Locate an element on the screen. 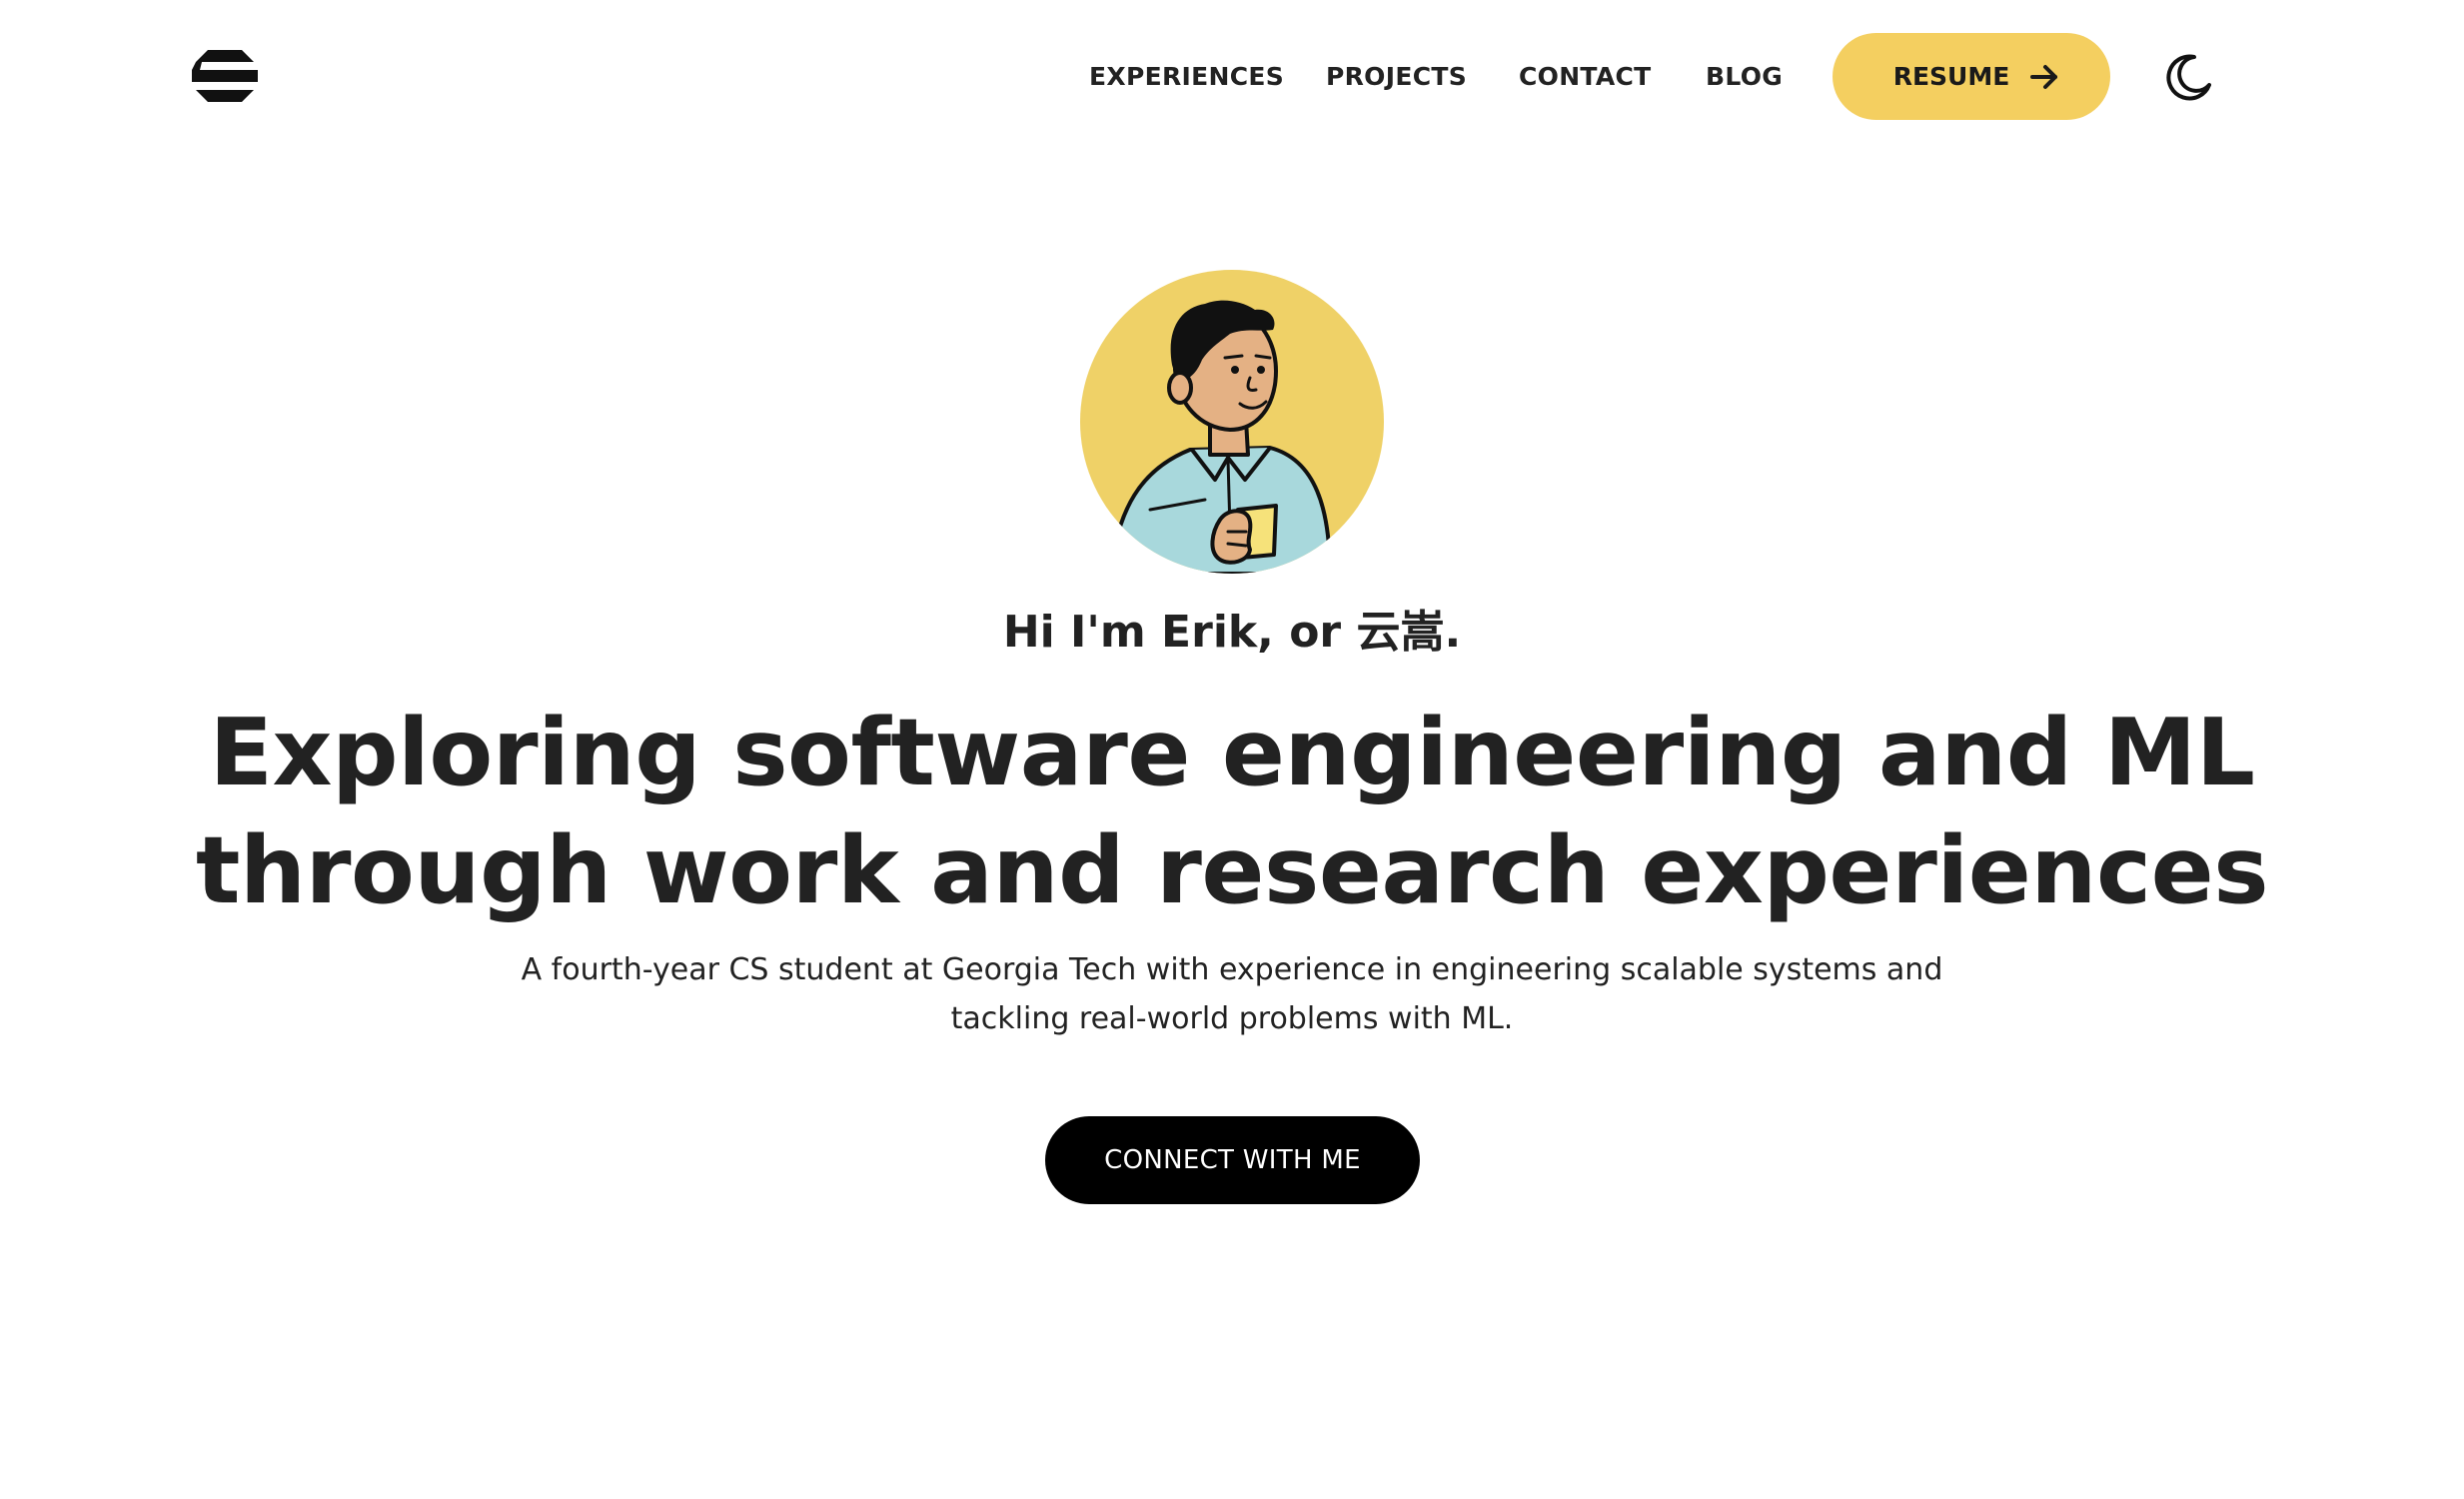  avatar-illustration is located at coordinates (1220, 437).